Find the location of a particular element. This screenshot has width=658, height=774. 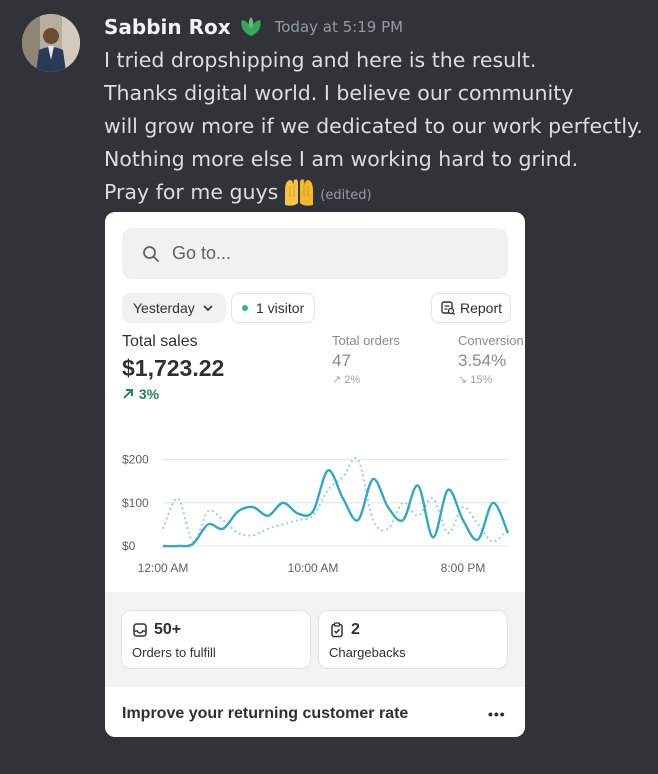

total-orders-label: Total orders is located at coordinates (366, 340).